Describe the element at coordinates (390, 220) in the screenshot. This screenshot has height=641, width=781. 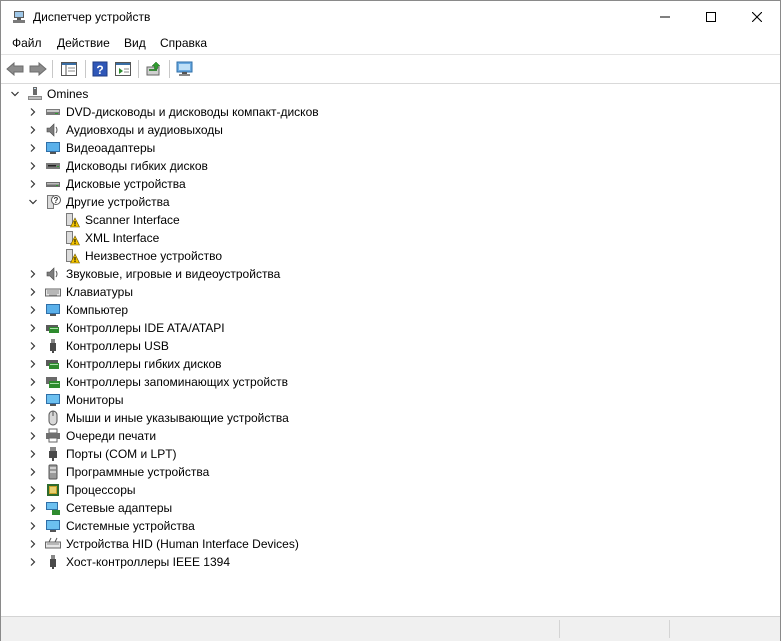
I see `tree-device: Scanner Interface` at that location.